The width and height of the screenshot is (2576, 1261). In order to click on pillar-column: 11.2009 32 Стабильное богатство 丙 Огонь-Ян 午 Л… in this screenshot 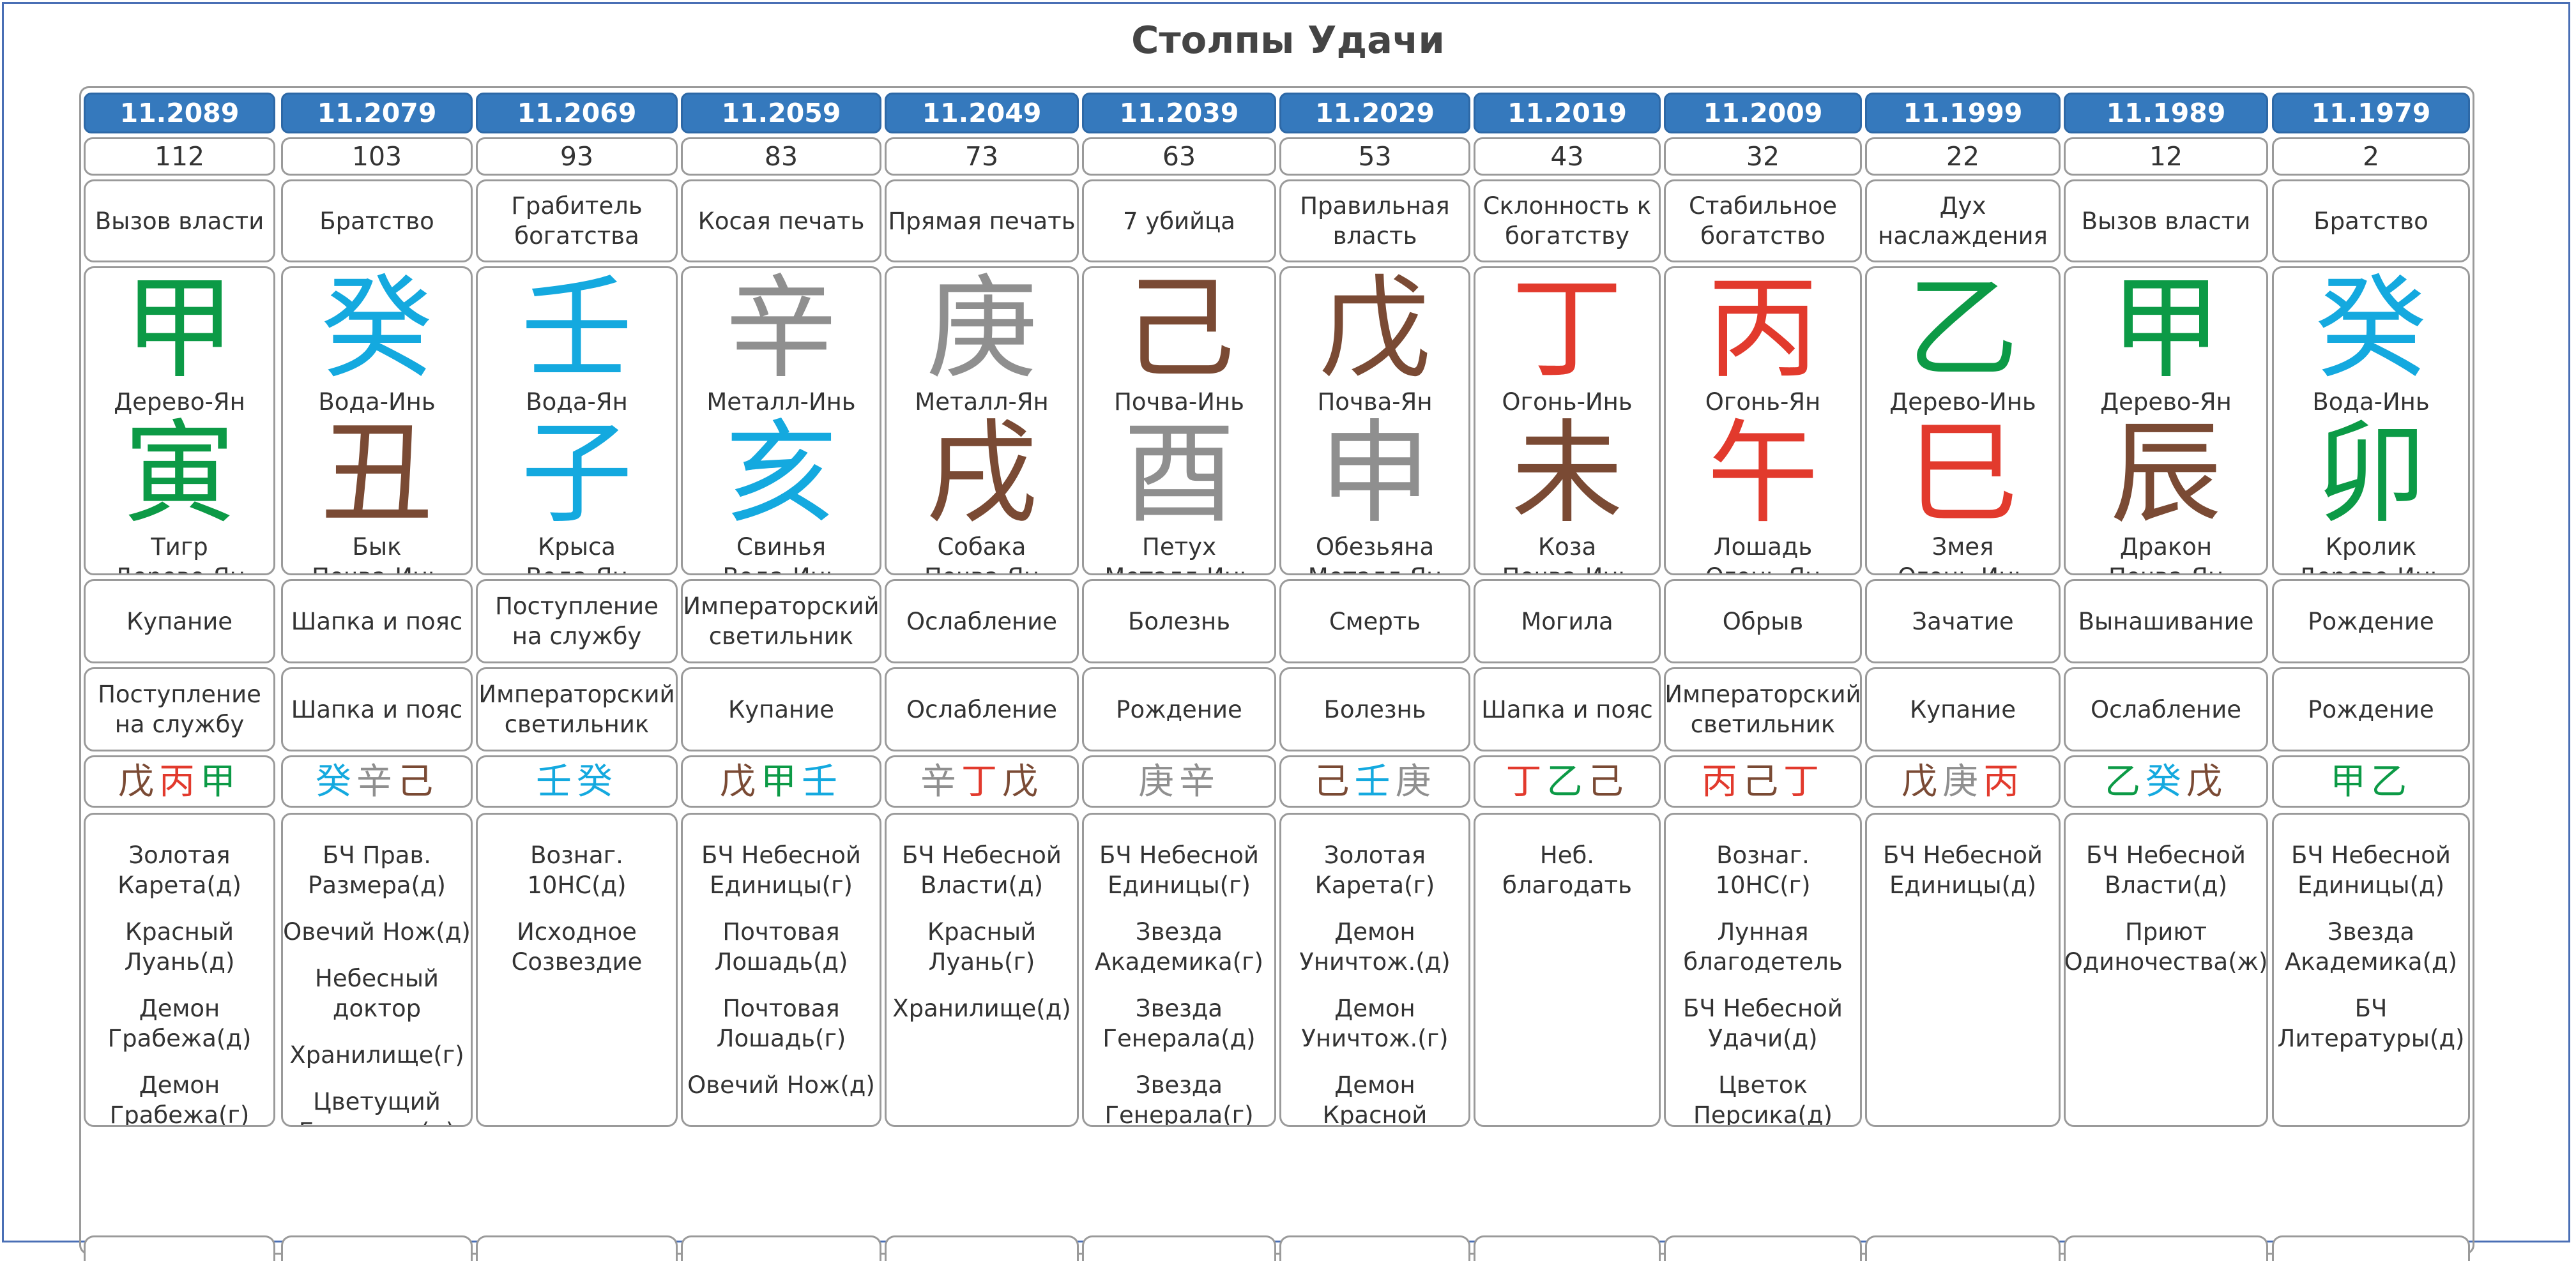, I will do `click(1763, 677)`.